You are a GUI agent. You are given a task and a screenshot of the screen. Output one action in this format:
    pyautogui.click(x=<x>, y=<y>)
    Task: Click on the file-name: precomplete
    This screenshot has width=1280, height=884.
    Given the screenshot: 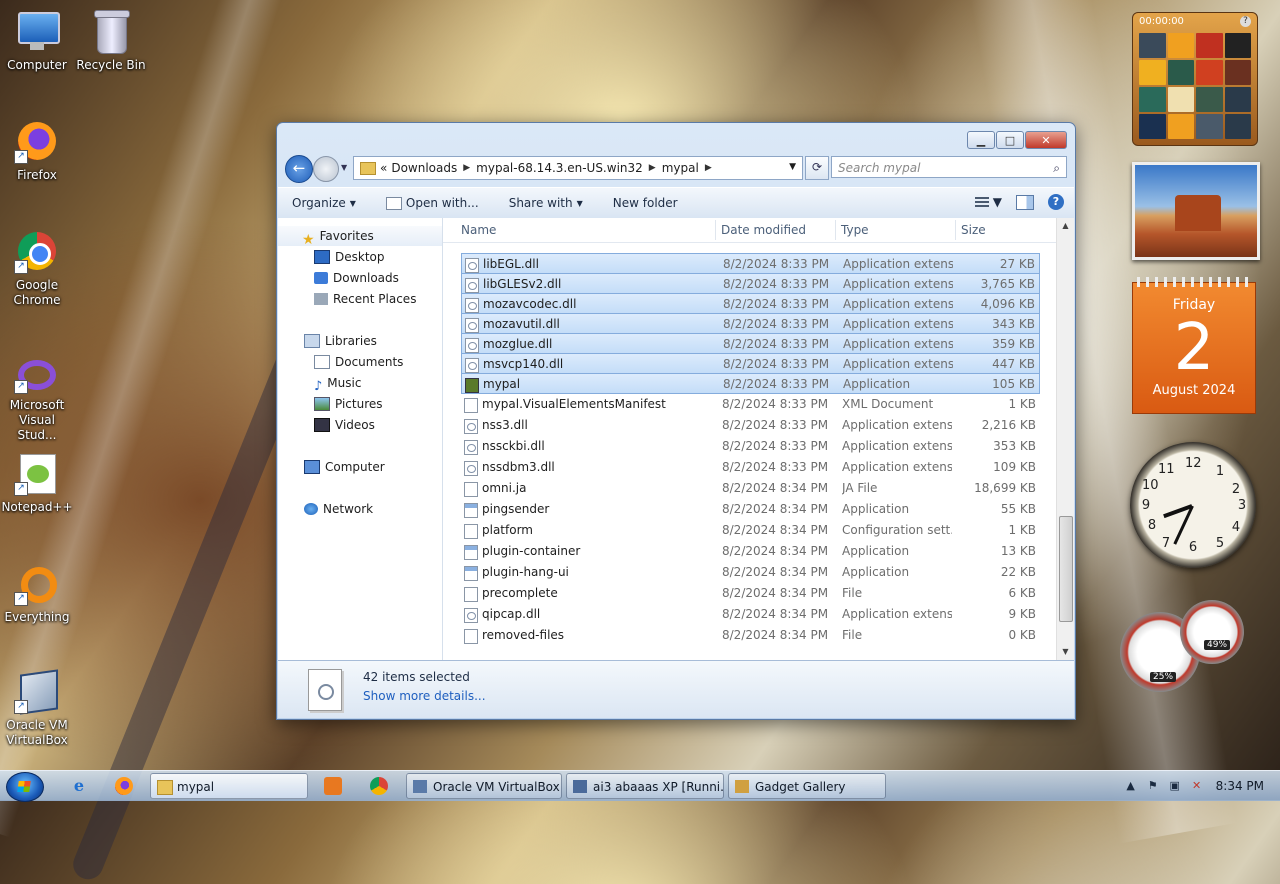 What is the action you would take?
    pyautogui.click(x=520, y=593)
    